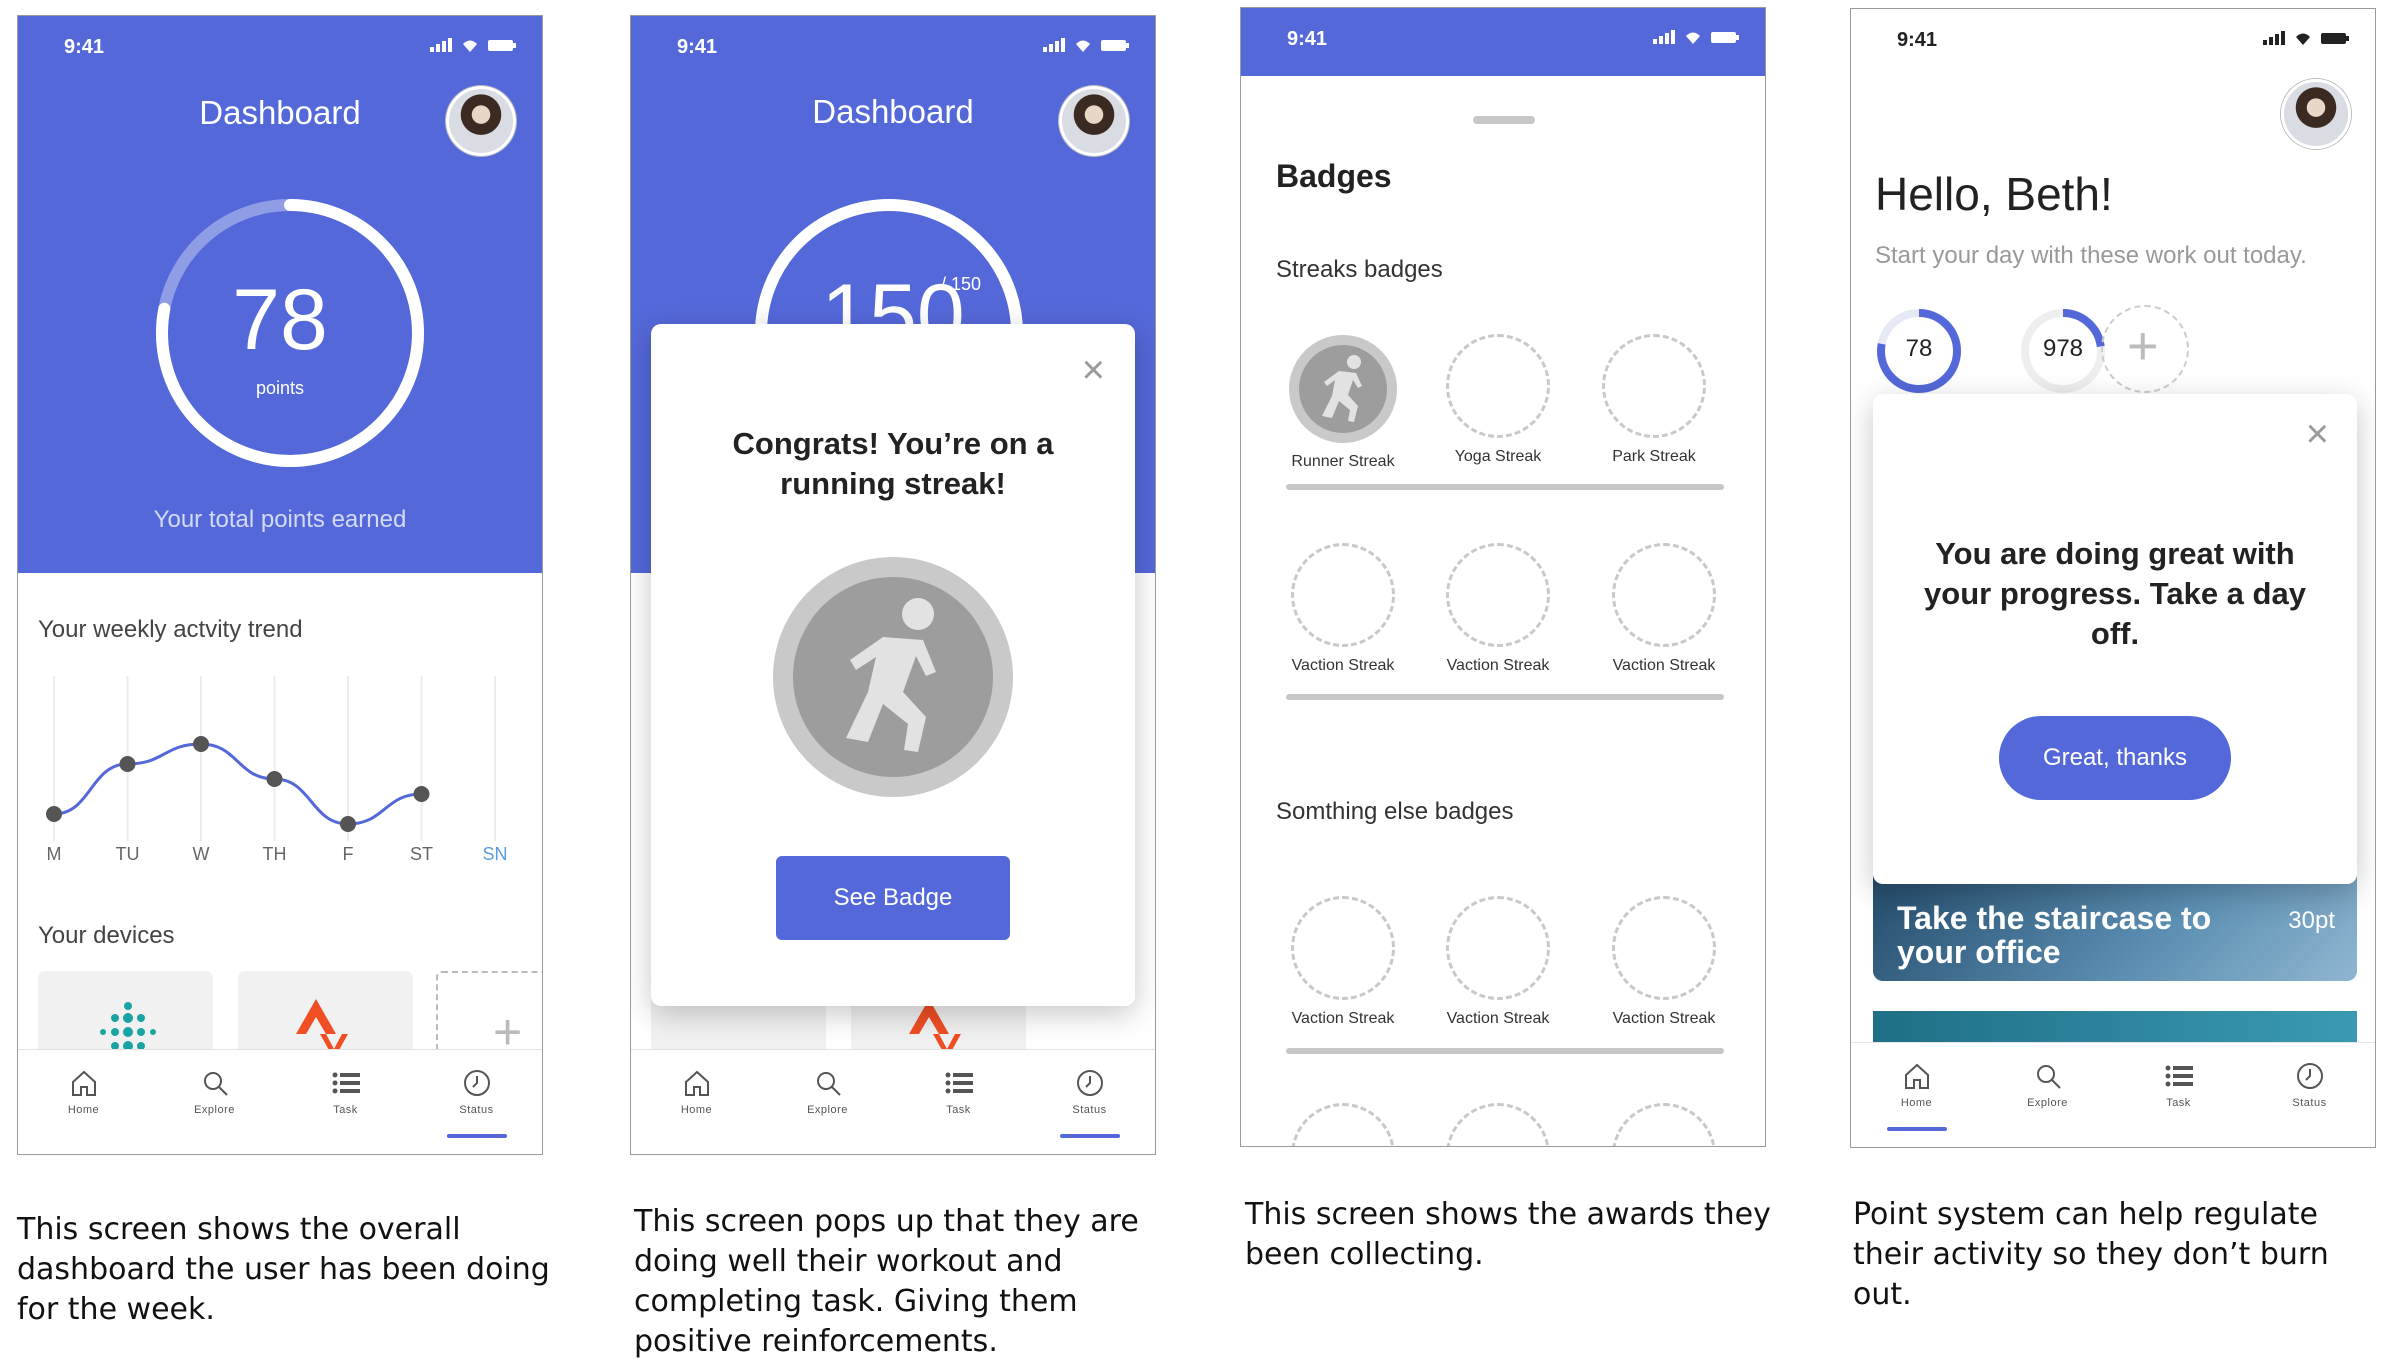 The height and width of the screenshot is (1362, 2390). What do you see at coordinates (696, 1110) in the screenshot?
I see `nav-label: Home` at bounding box center [696, 1110].